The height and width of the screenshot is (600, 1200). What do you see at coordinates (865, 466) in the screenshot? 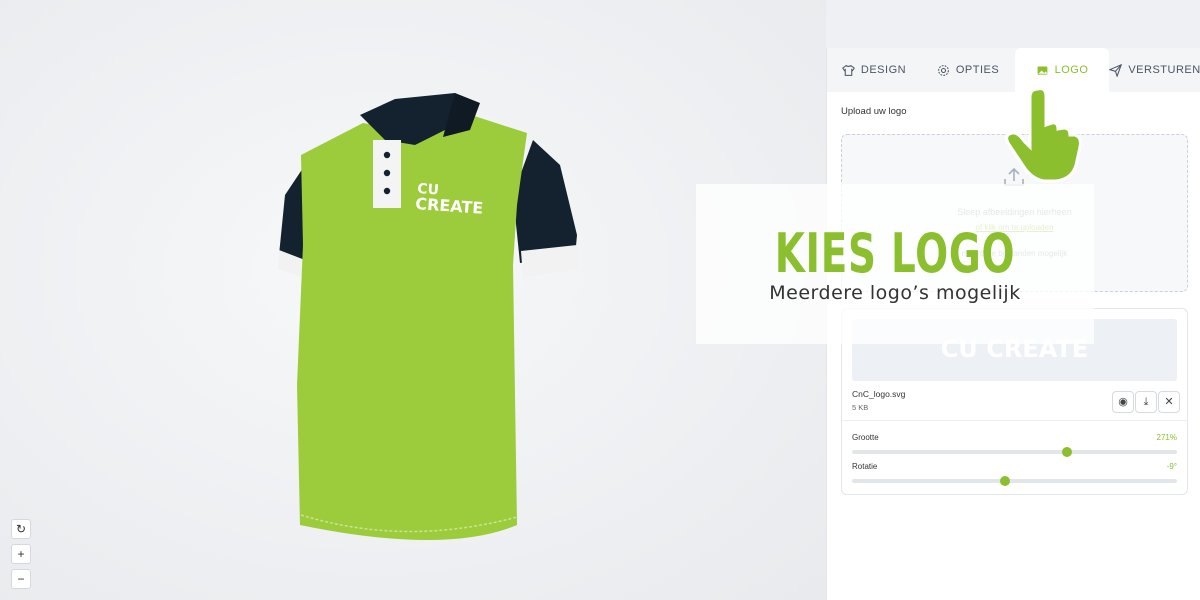
I see `rotation-label: Rotatie` at bounding box center [865, 466].